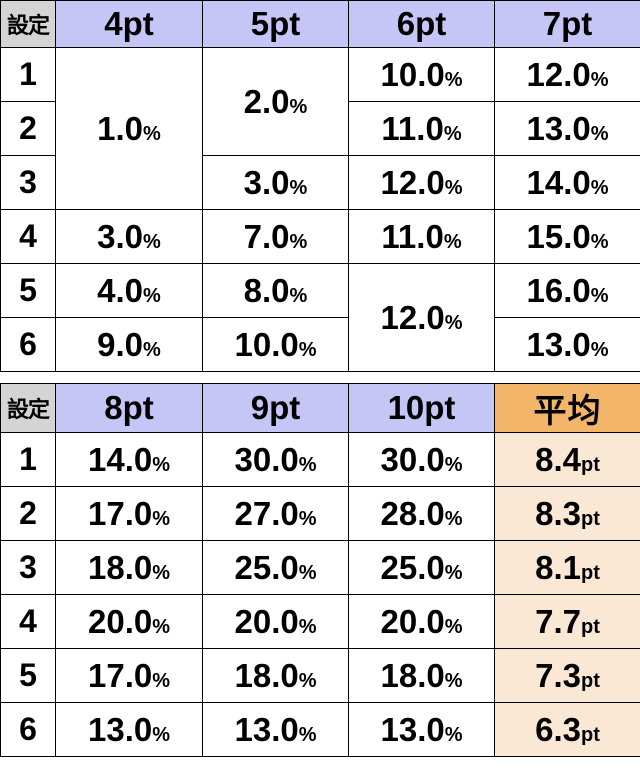 This screenshot has width=640, height=781. I want to click on cell-5pt-3: 3.0%, so click(275, 182).